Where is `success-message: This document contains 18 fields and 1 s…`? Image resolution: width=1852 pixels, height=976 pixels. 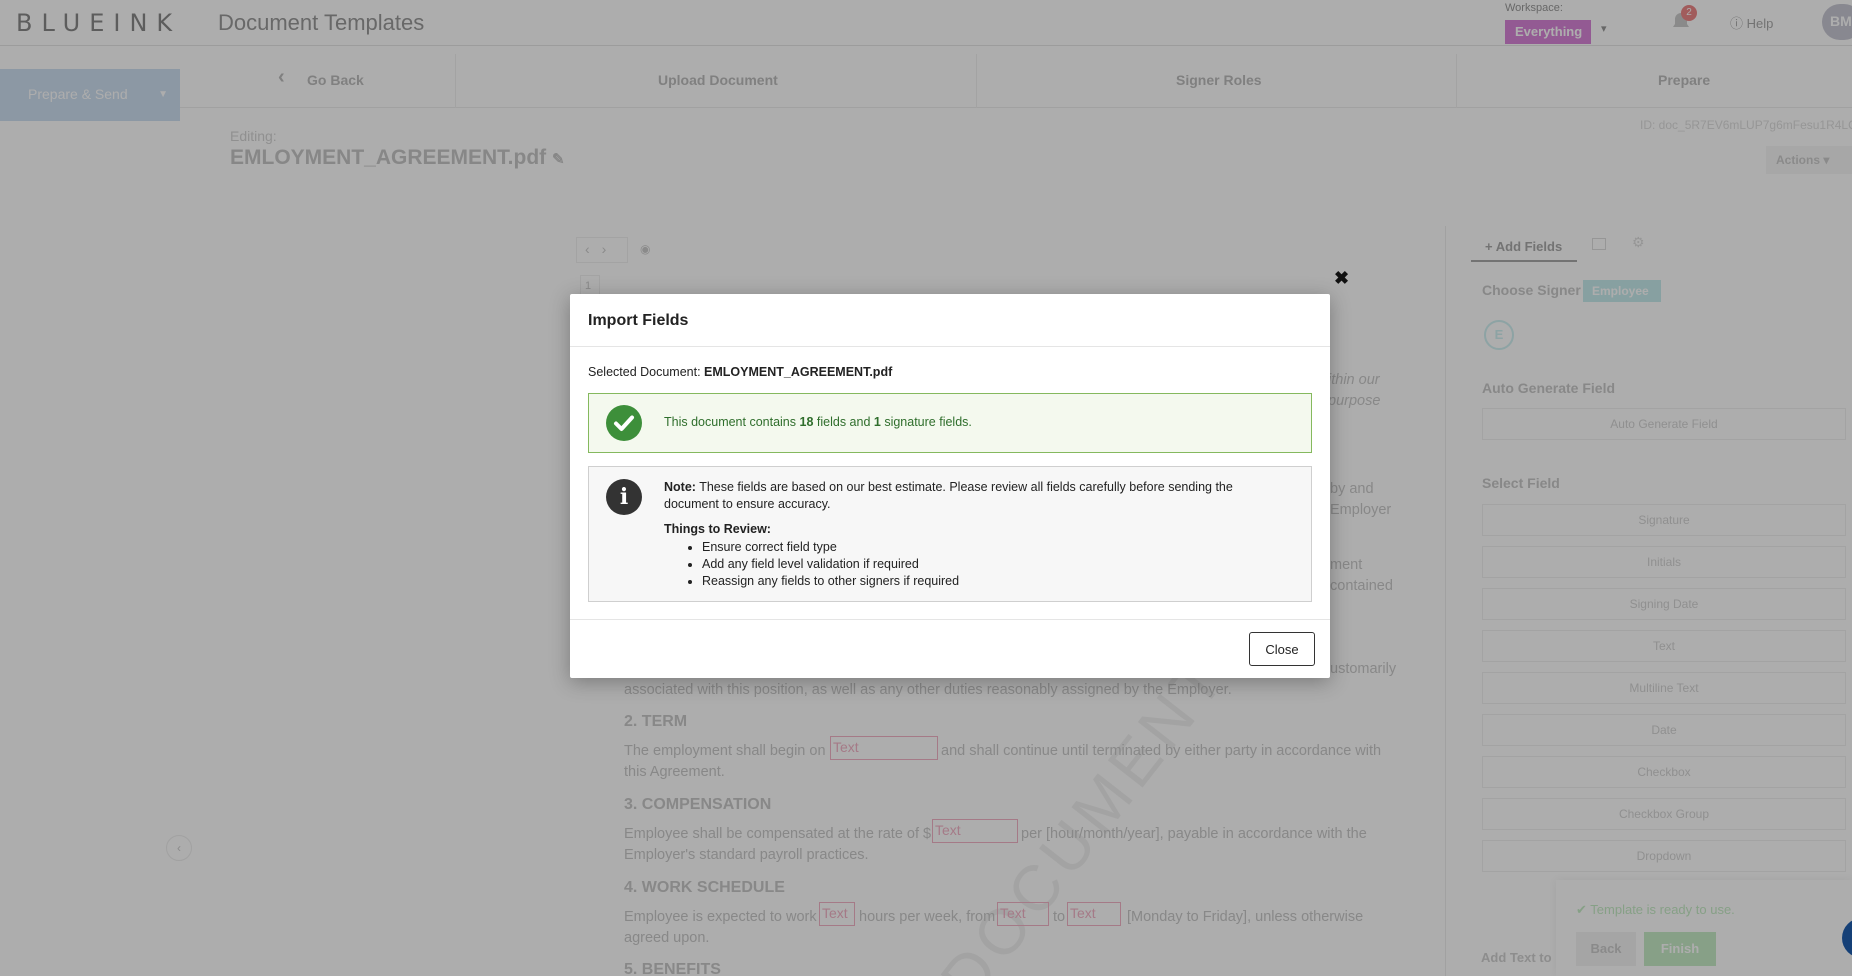
success-message: This document contains 18 fields and 1 s… is located at coordinates (818, 422).